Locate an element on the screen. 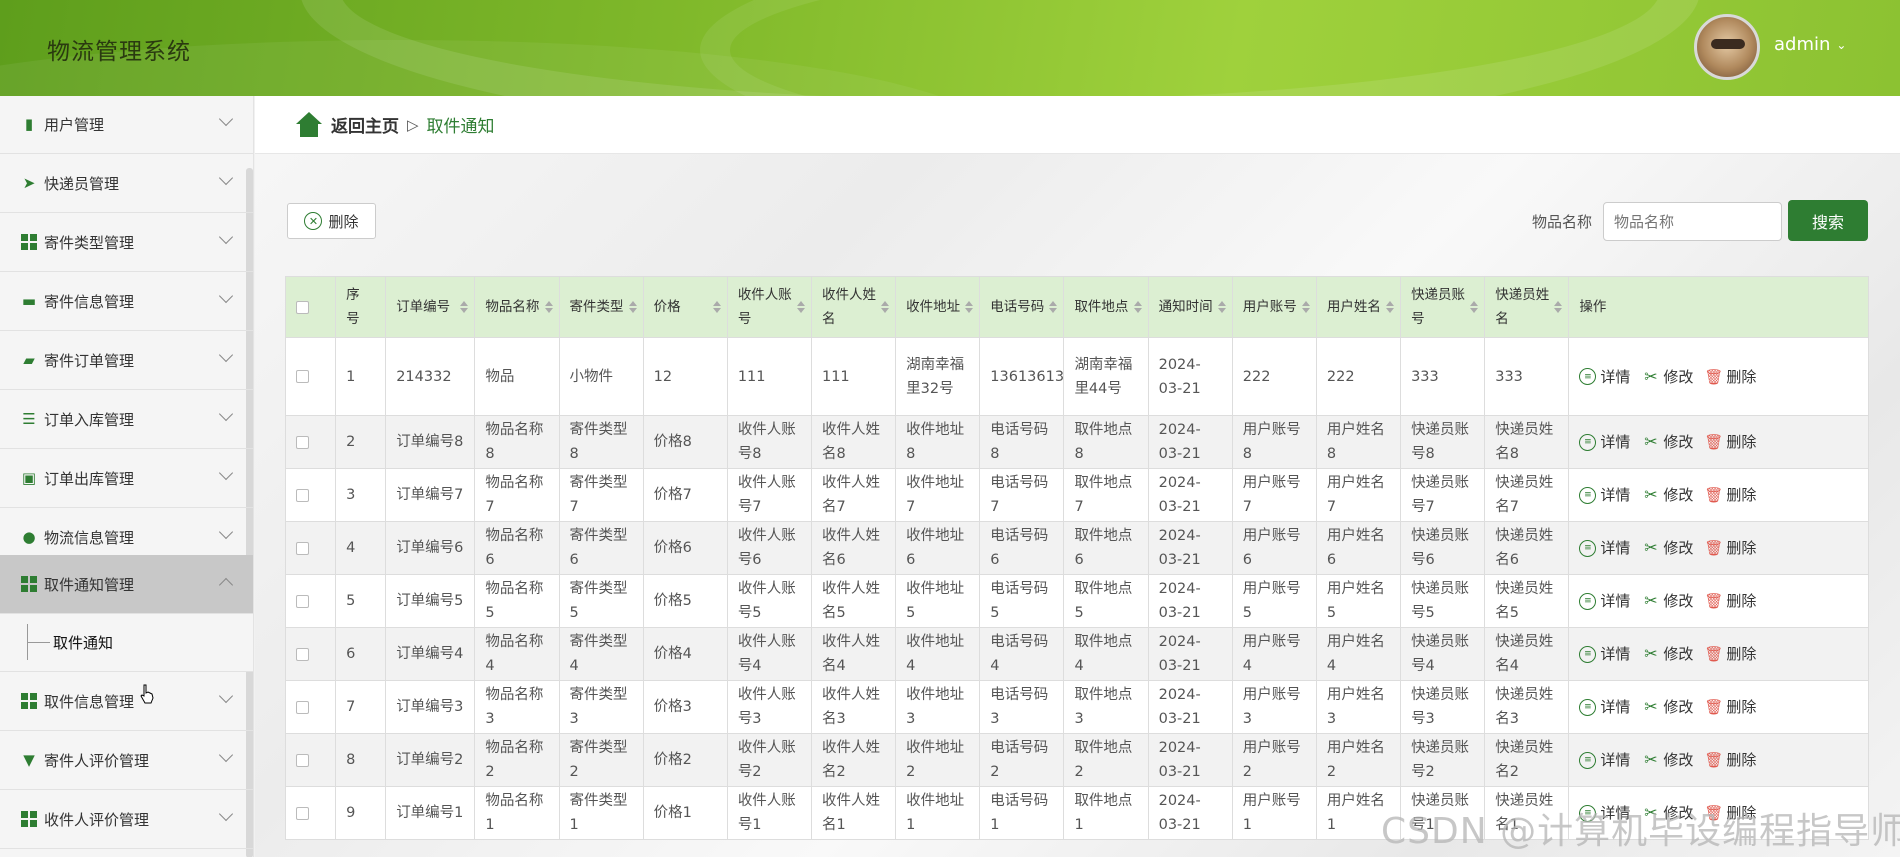 Image resolution: width=1900 pixels, height=857 pixels. user-menu: admin ⌄ is located at coordinates (1810, 44).